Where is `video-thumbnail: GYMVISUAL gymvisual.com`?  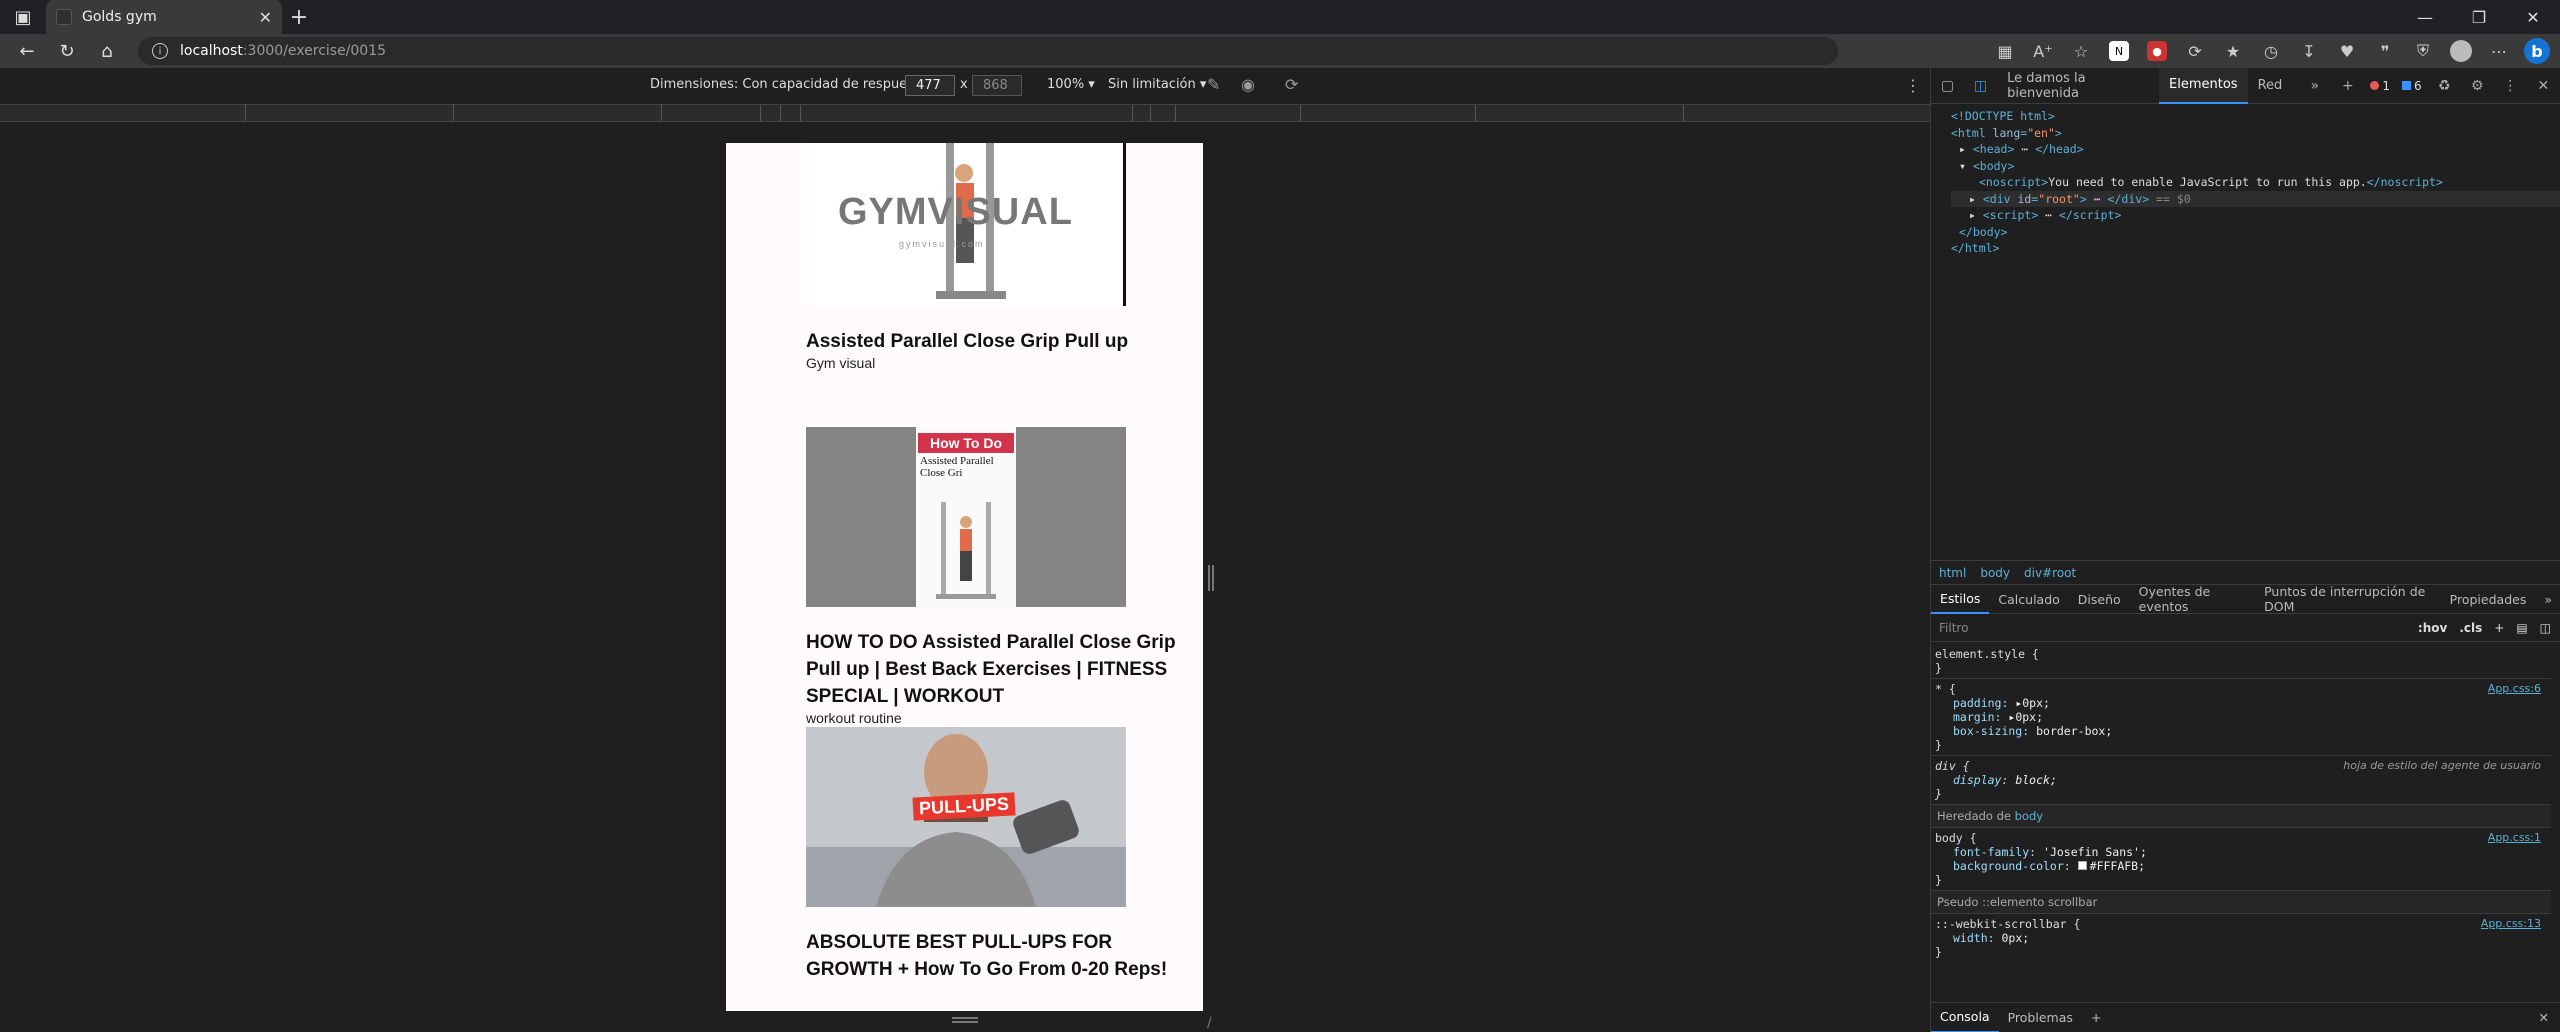
video-thumbnail: GYMVISUAL gymvisual.com is located at coordinates (966, 224).